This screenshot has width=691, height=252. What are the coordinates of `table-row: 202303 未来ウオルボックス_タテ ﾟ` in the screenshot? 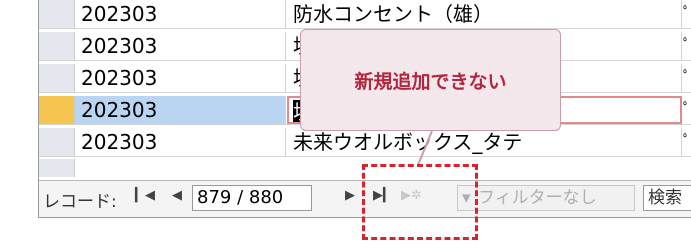 It's located at (365, 142).